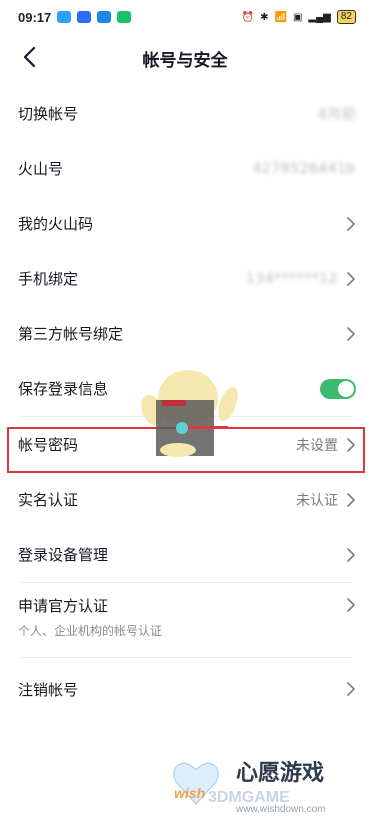  Describe the element at coordinates (63, 555) in the screenshot. I see `row-label: 登录设备管理` at that location.